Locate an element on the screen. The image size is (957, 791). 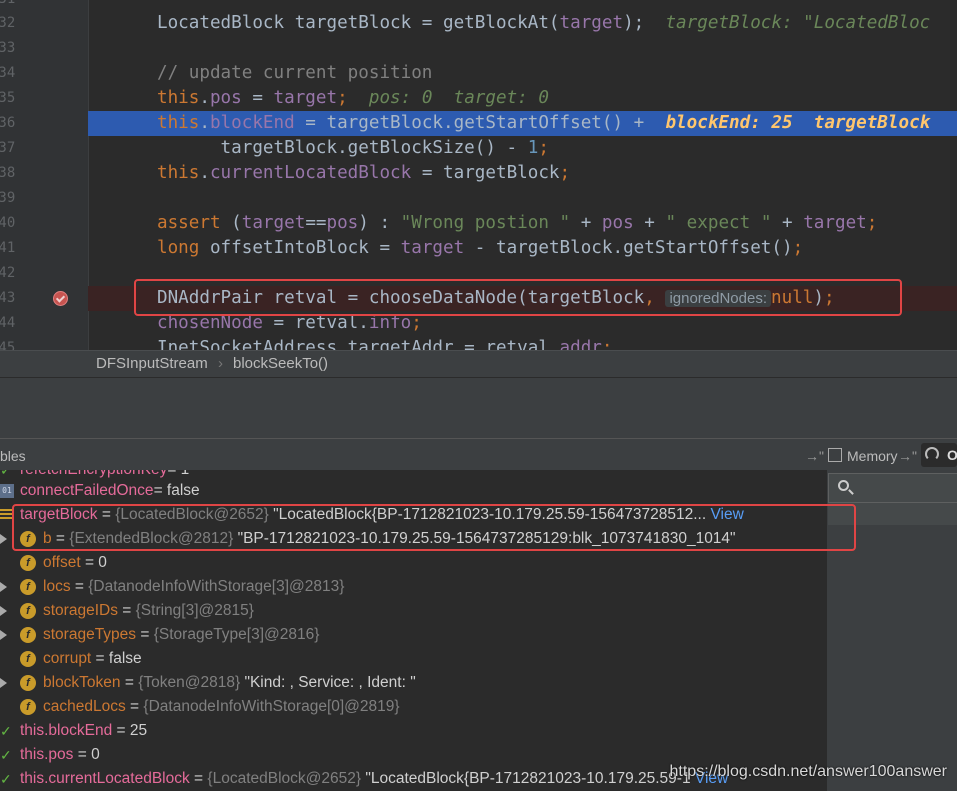
code-token: = retval. is located at coordinates (315, 323).